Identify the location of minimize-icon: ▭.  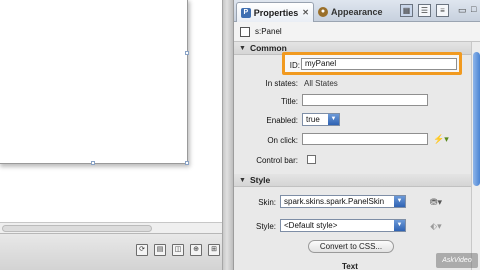
(462, 10).